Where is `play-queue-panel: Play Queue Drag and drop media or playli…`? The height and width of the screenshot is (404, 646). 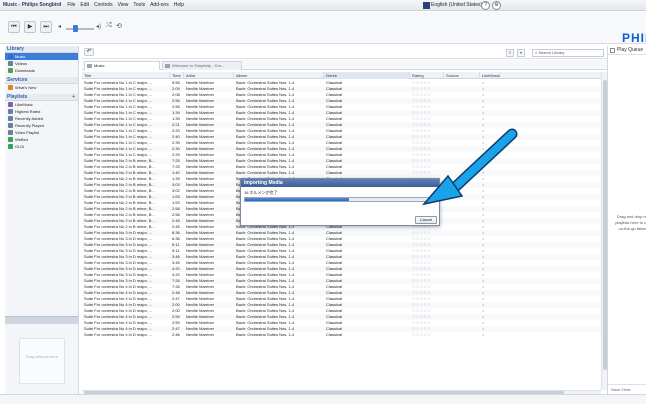 play-queue-panel: Play Queue Drag and drop media or playli… is located at coordinates (626, 220).